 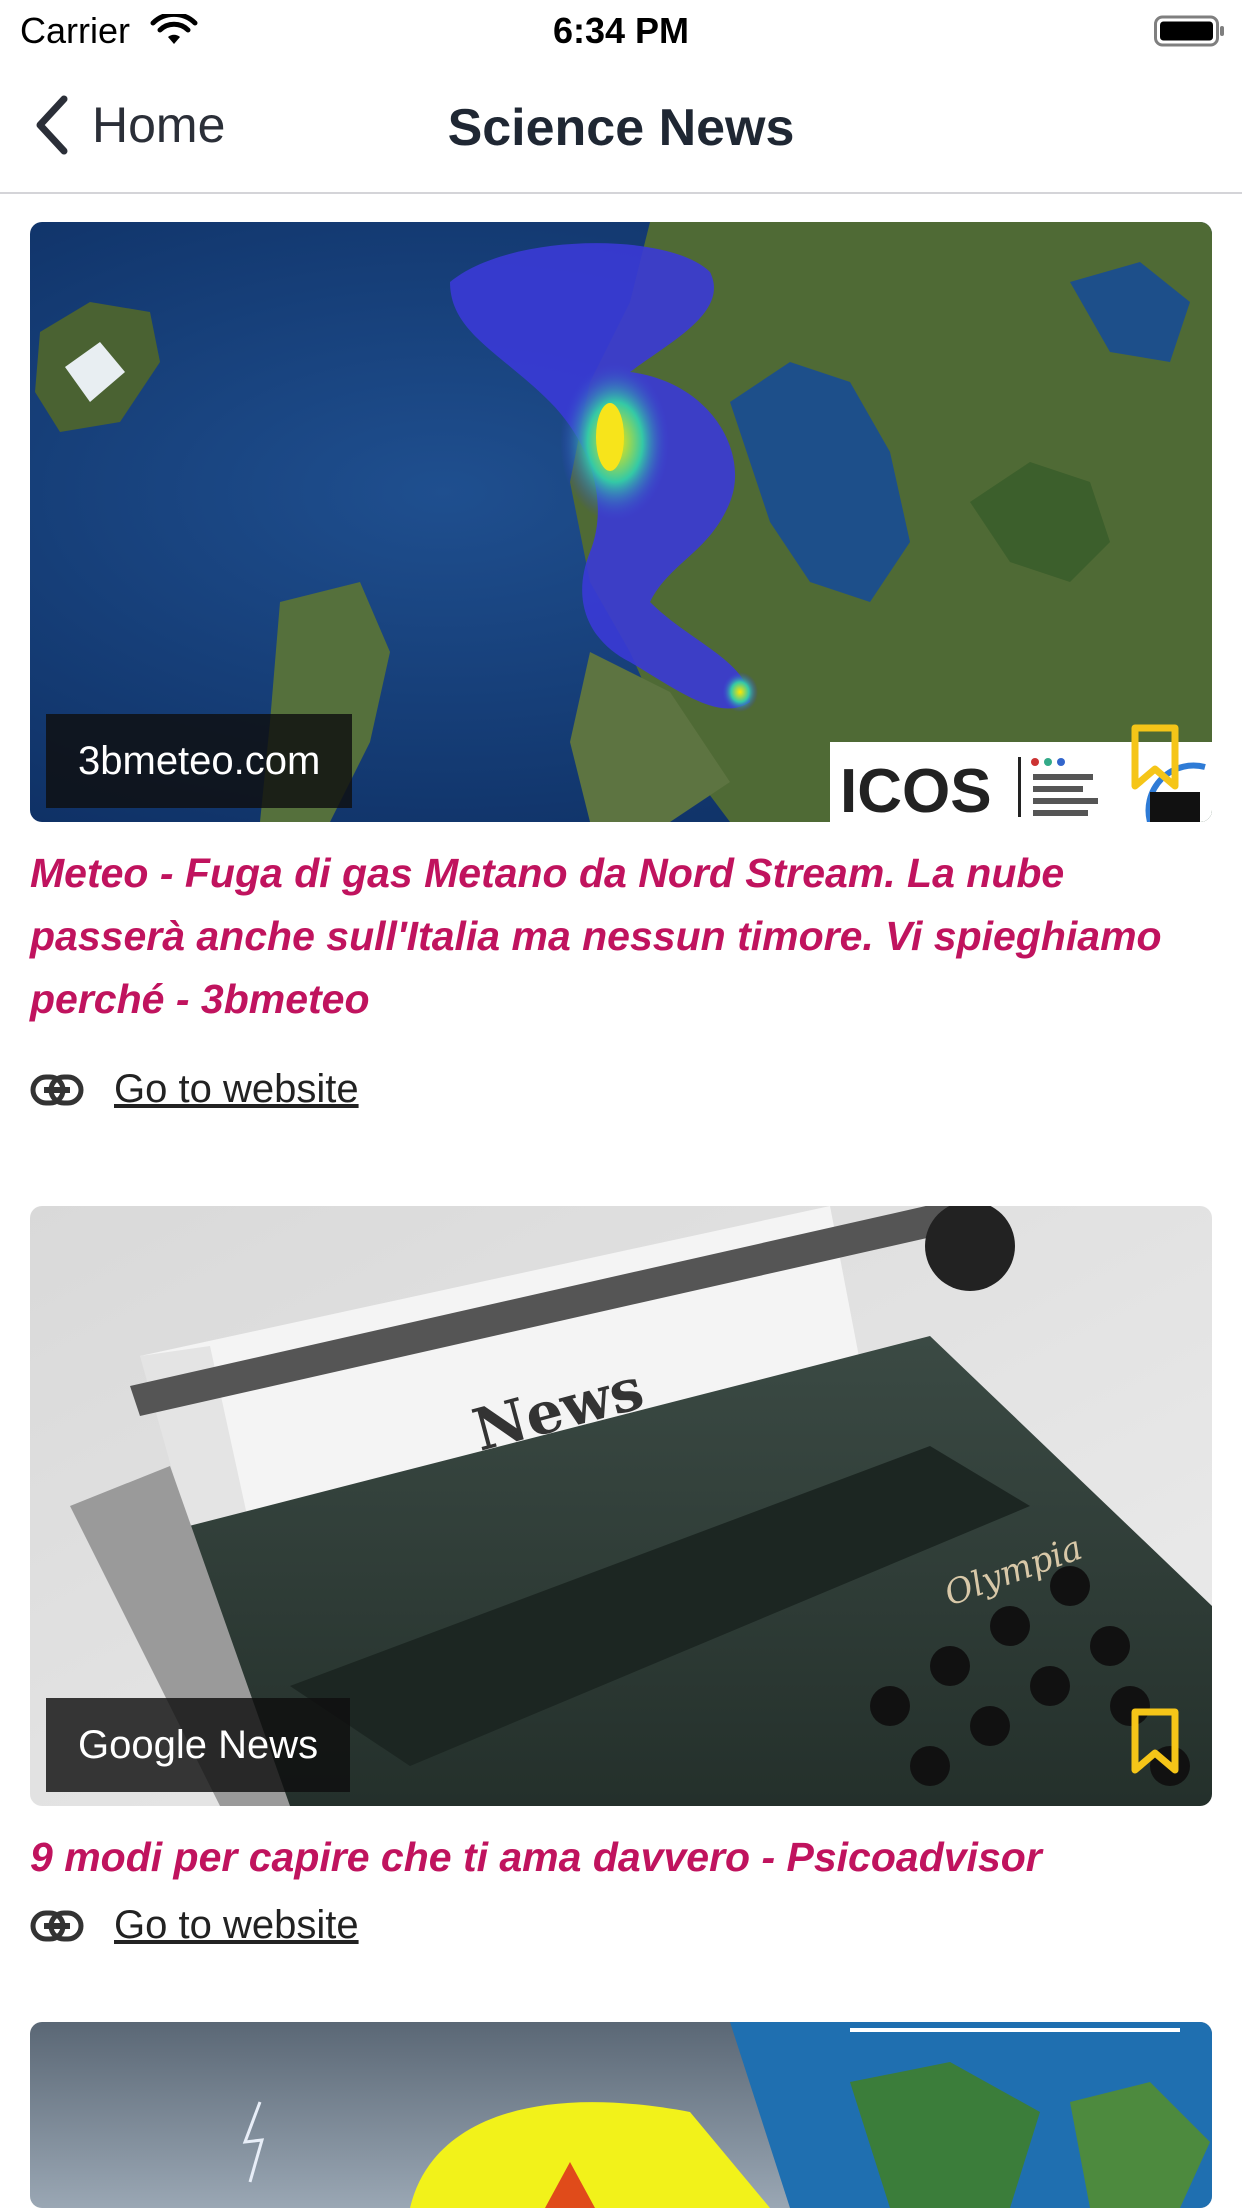 I want to click on source-badge: 3bmeteo.com, so click(x=199, y=761).